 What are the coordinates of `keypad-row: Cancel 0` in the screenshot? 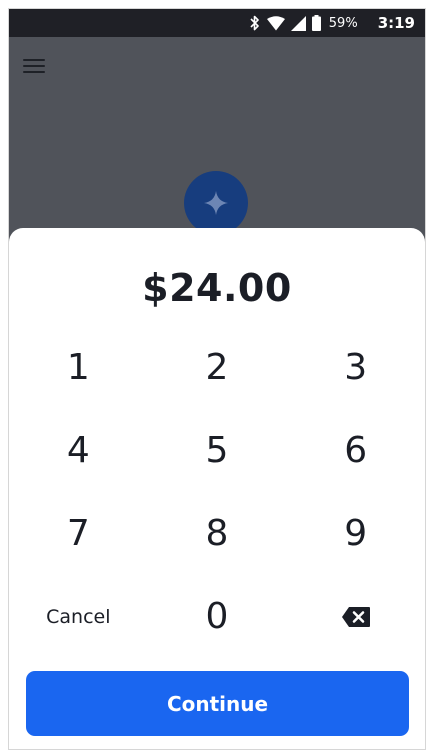 It's located at (217, 616).